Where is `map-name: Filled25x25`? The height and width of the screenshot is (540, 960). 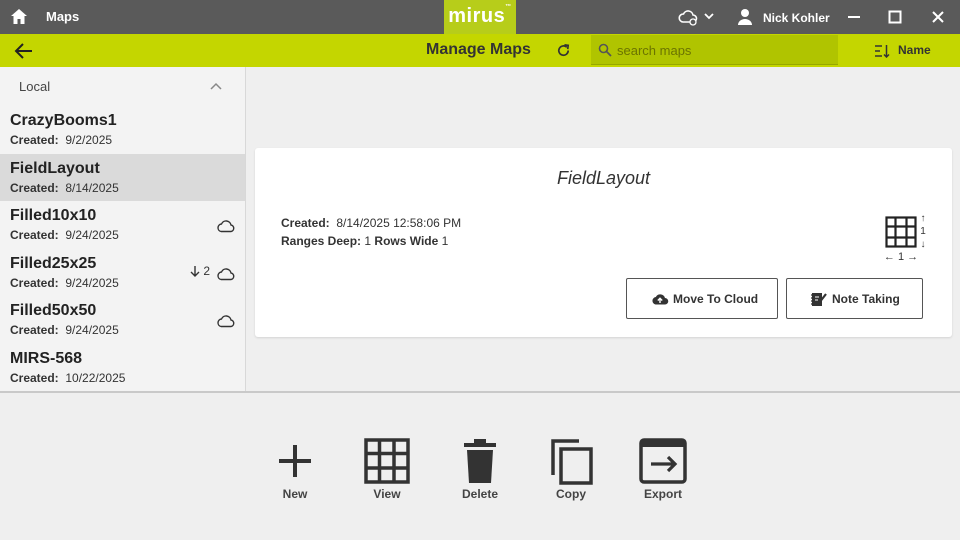 map-name: Filled25x25 is located at coordinates (53, 263).